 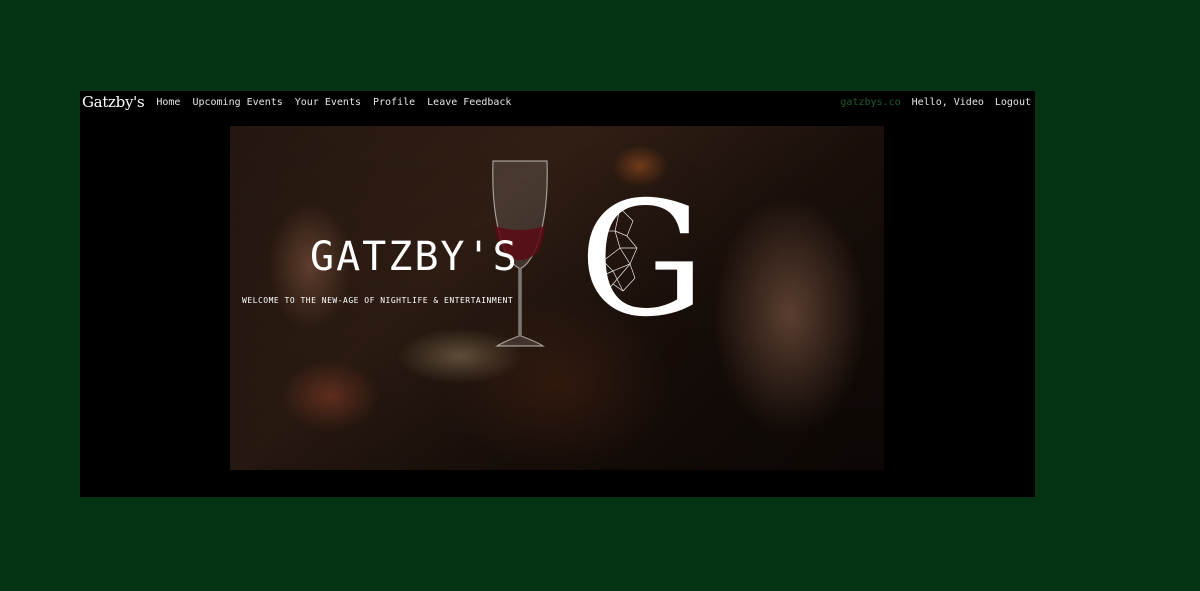 I want to click on nav-upcoming-events: Upcoming Events, so click(x=237, y=102).